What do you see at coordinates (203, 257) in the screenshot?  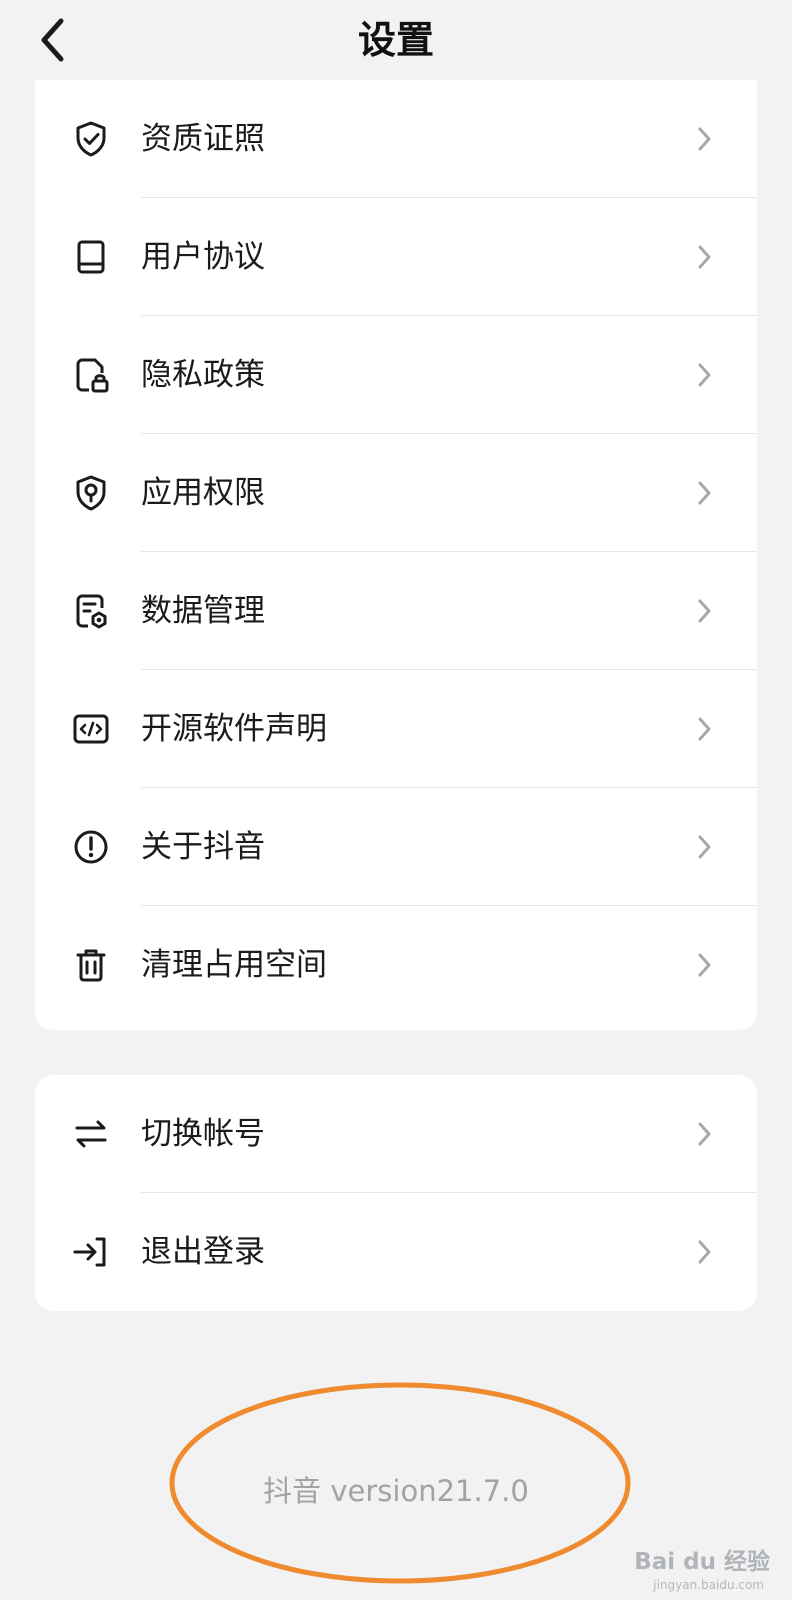 I see `settings-item-label: 用户协议` at bounding box center [203, 257].